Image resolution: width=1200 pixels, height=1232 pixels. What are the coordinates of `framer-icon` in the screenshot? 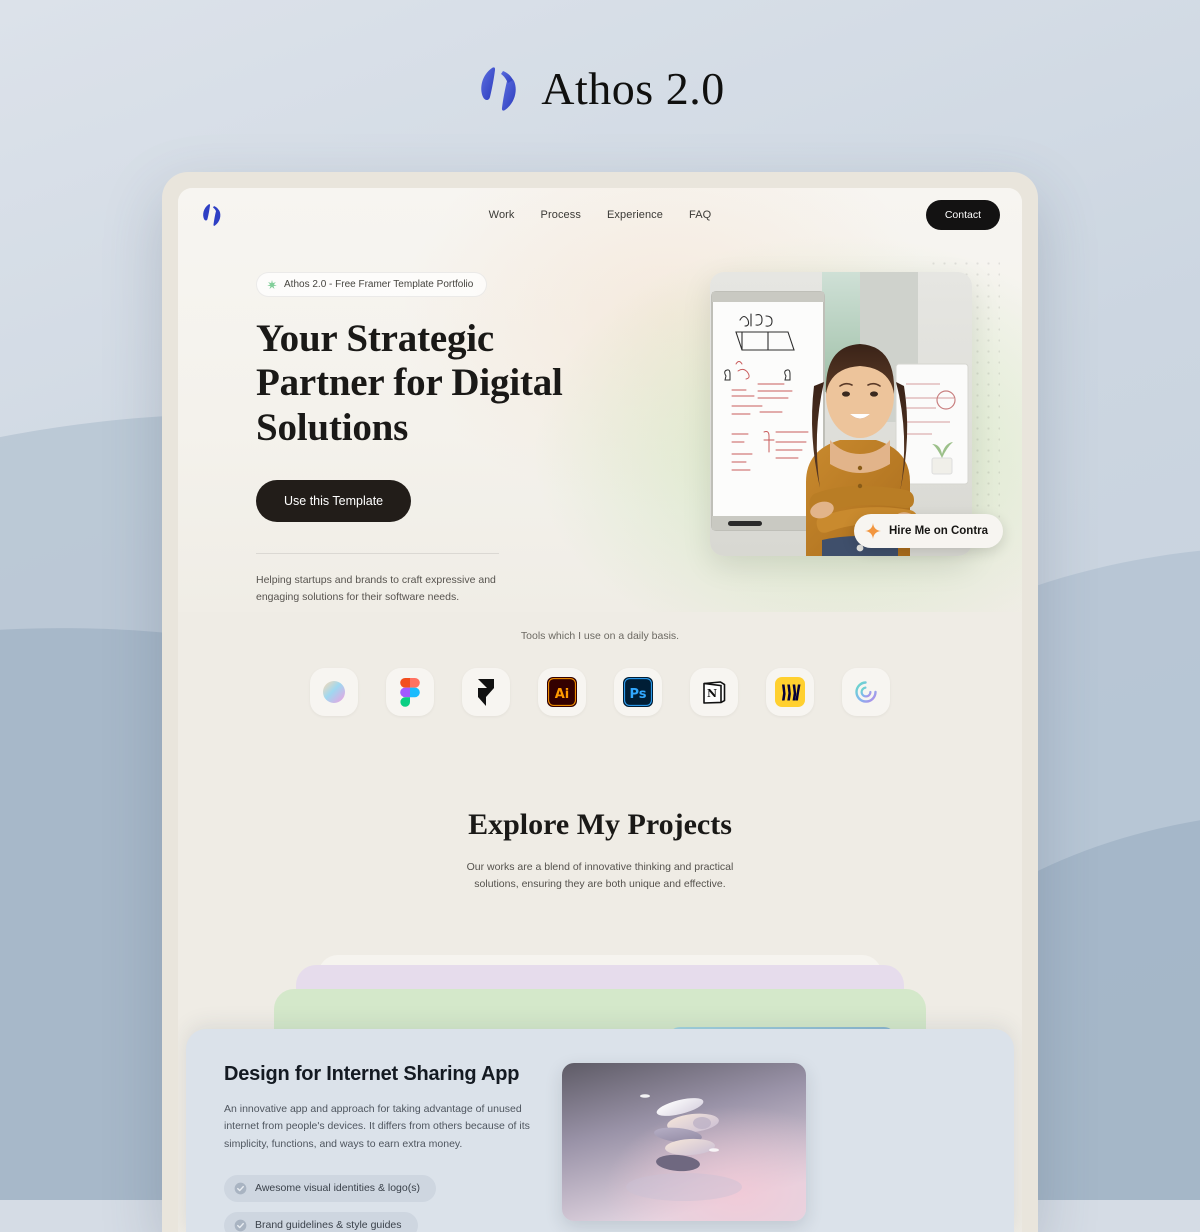 It's located at (486, 692).